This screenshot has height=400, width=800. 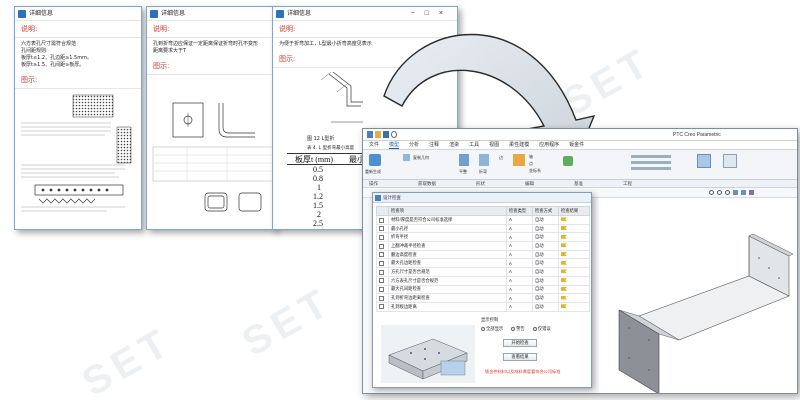 What do you see at coordinates (428, 354) in the screenshot?
I see `preview-image` at bounding box center [428, 354].